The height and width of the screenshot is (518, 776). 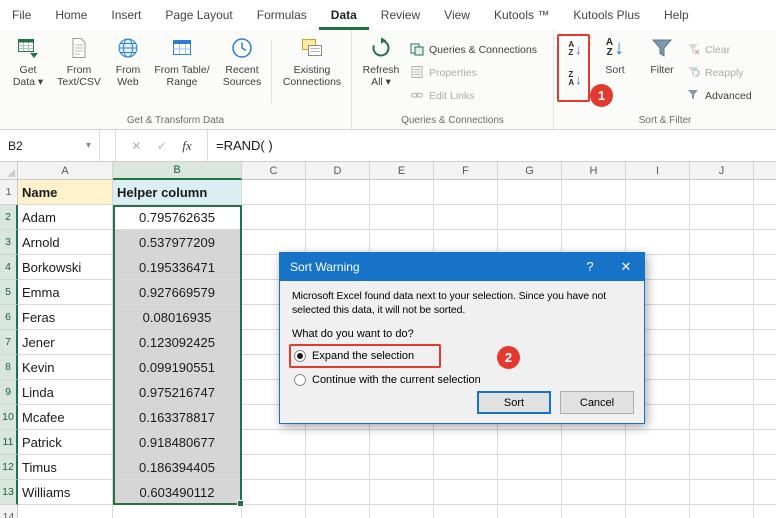 I want to click on cell-b2-active: 0.795762635, so click(x=177, y=217).